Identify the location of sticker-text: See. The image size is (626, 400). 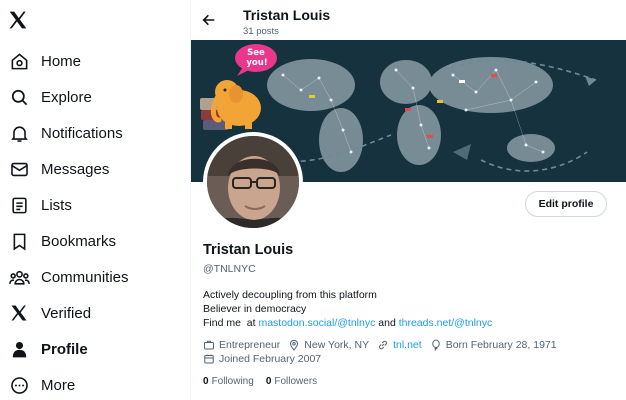
(256, 53).